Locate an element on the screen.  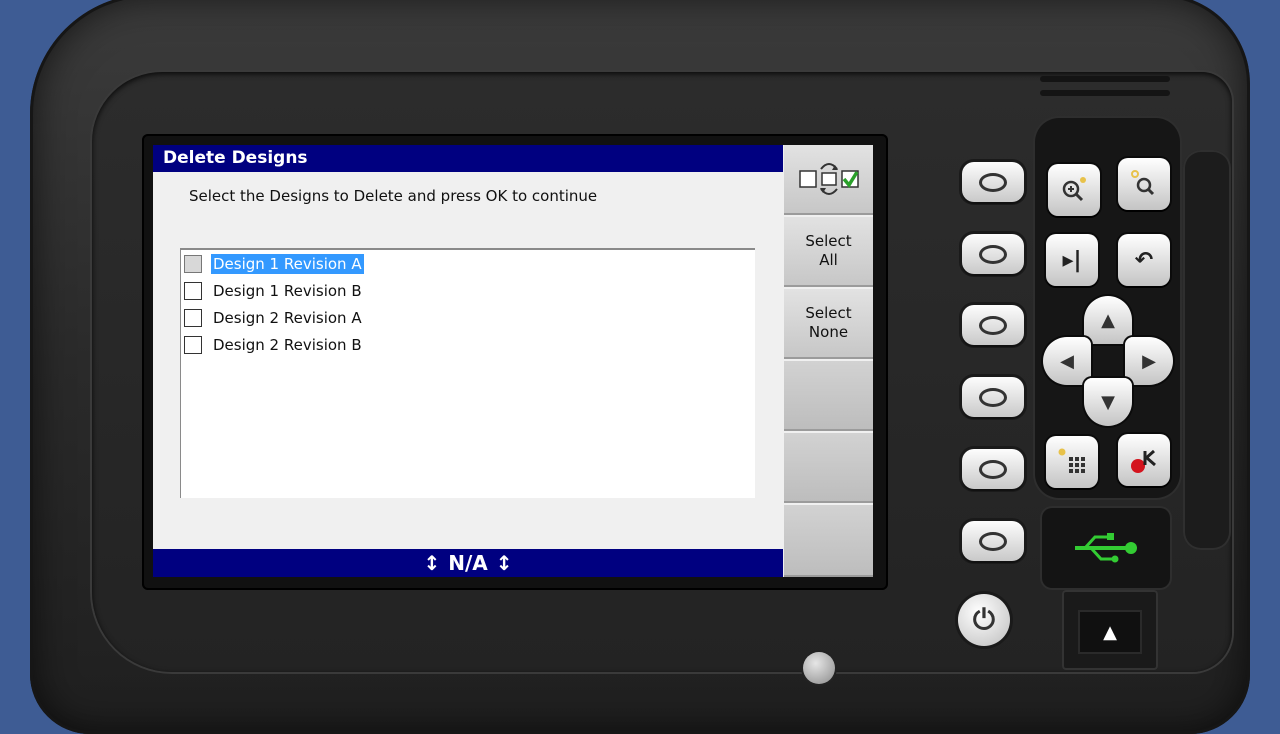
status-text: N/A is located at coordinates (468, 563).